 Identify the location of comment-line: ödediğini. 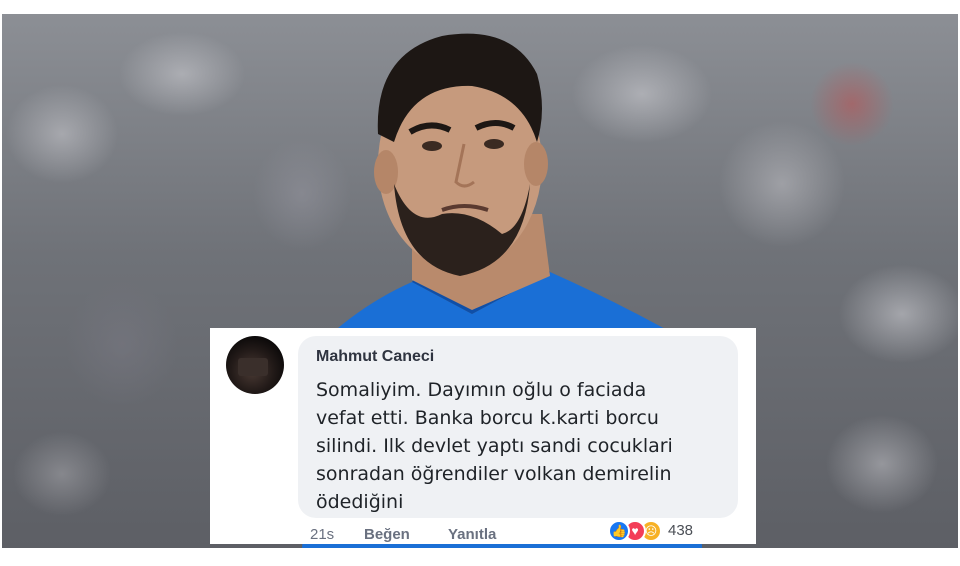
(360, 502).